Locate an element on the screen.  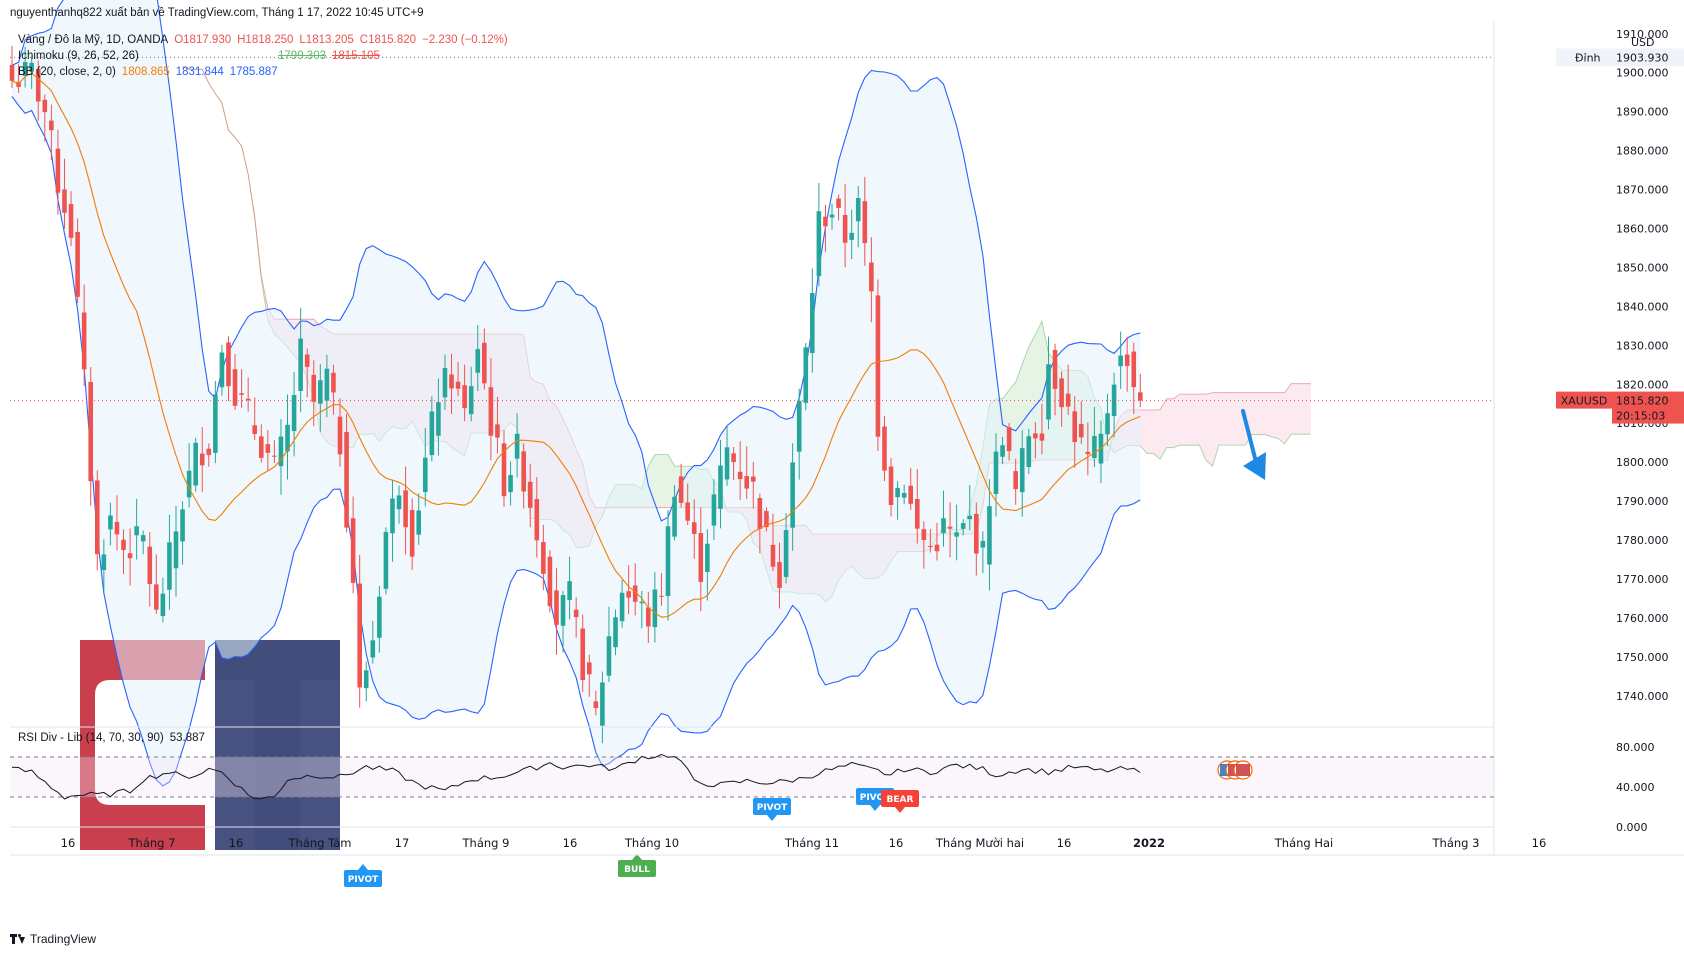
ohlc-high: H1818.250 is located at coordinates (265, 40).